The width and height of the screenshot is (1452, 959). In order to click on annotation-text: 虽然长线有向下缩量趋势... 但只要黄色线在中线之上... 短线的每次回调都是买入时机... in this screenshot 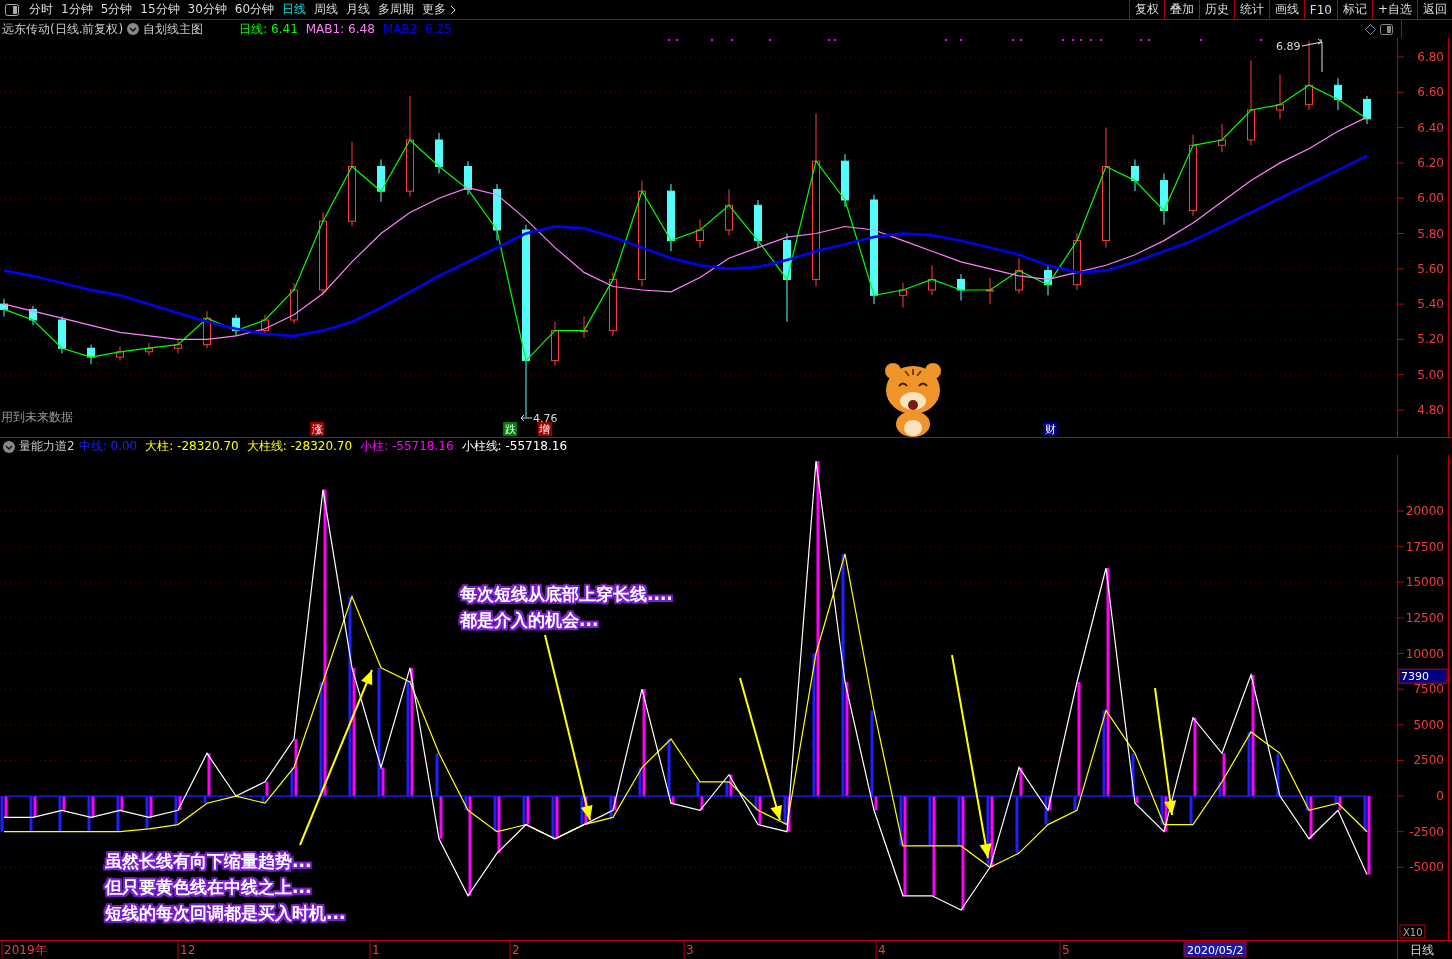, I will do `click(225, 887)`.